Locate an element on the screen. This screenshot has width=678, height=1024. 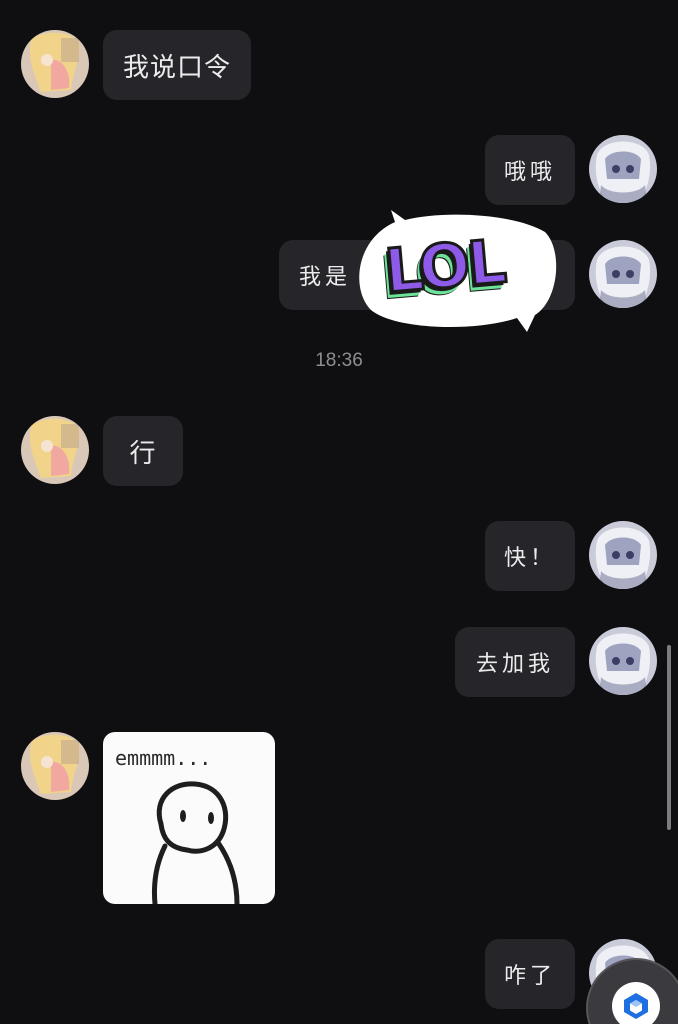
cube-icon is located at coordinates (636, 1003).